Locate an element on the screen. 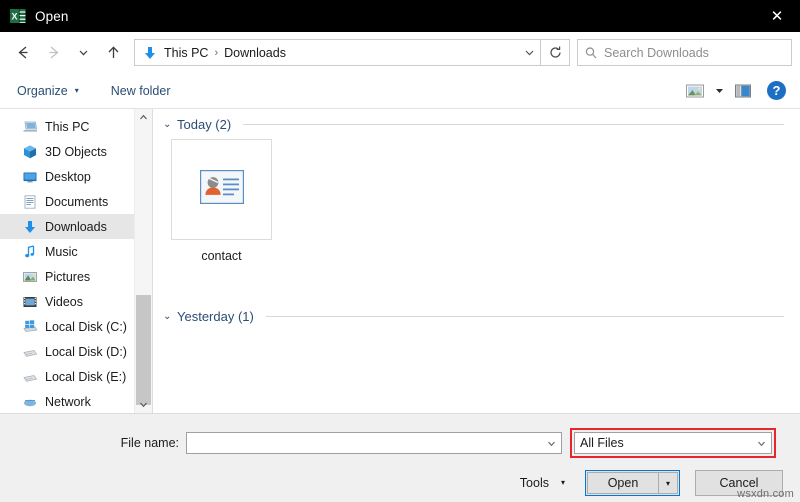 Image resolution: width=800 pixels, height=502 pixels. sidebar-item-label: Documents is located at coordinates (77, 201).